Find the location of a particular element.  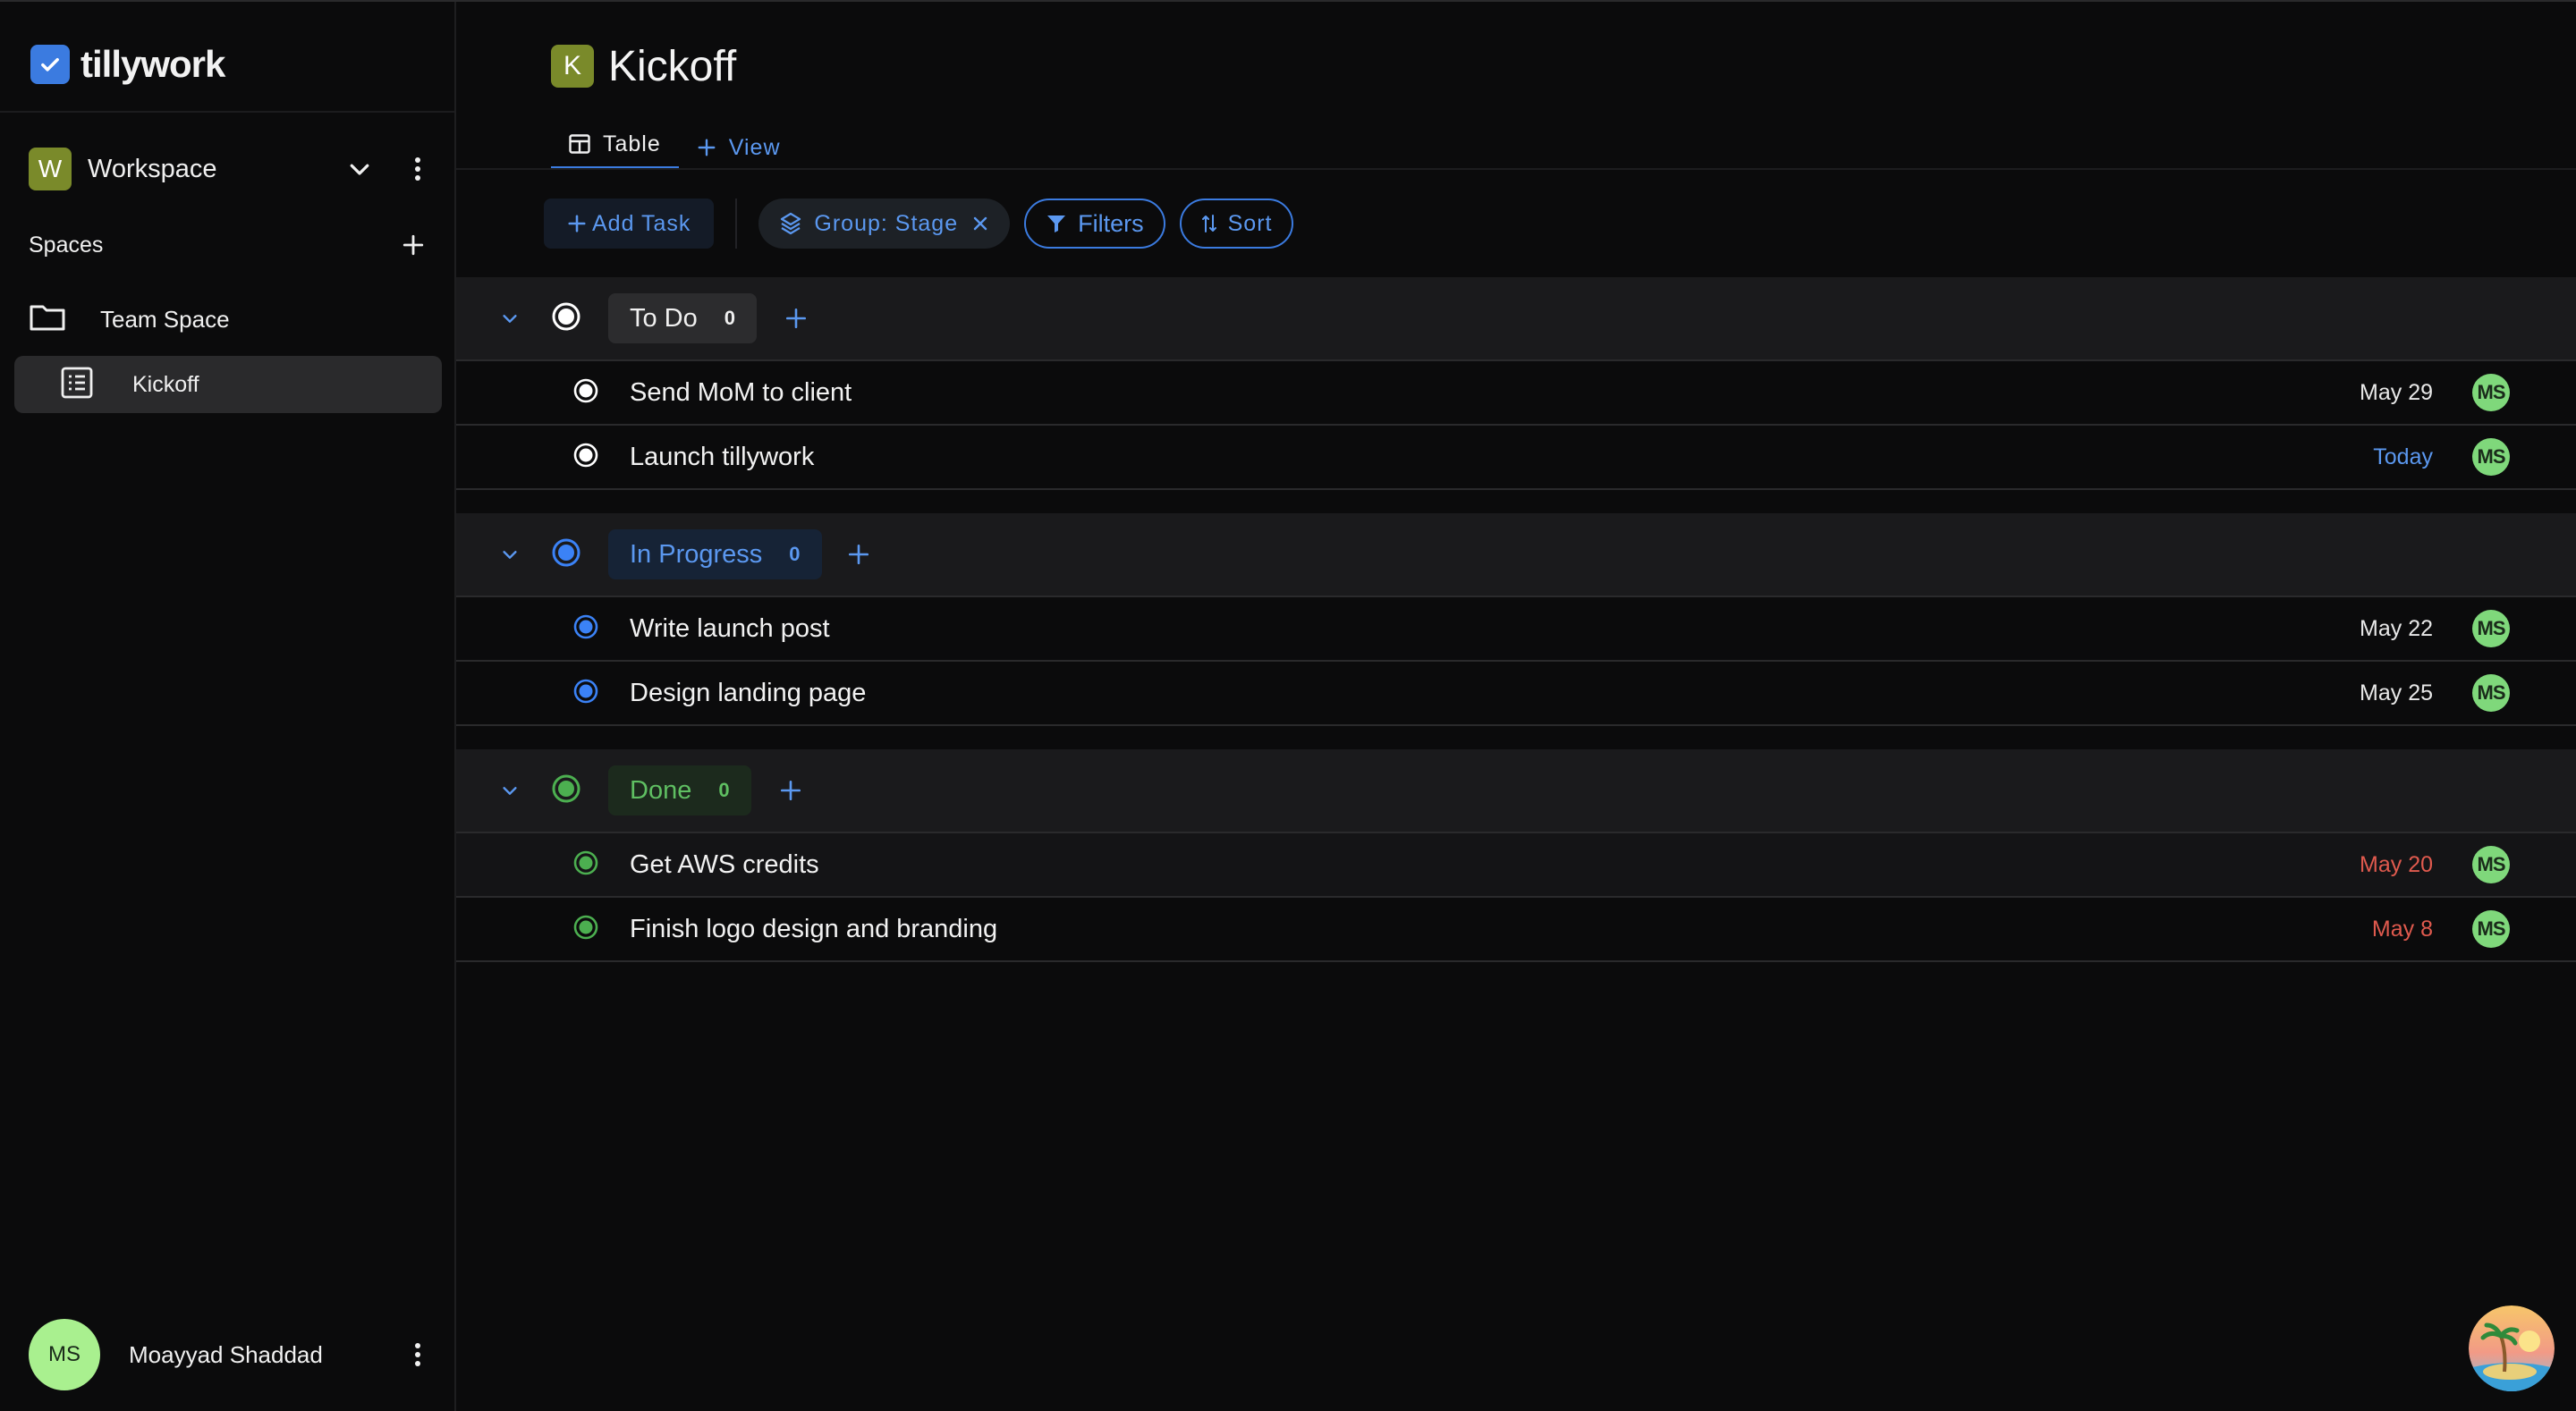

table-row: Send MoM to client May 29 MS is located at coordinates (1516, 393).